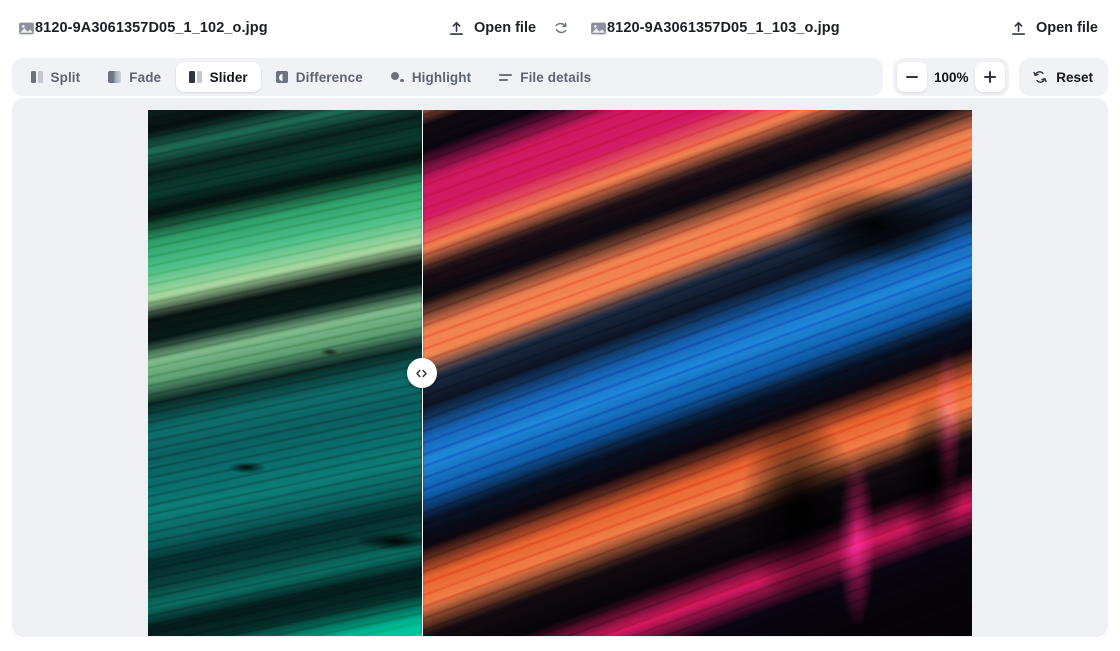 This screenshot has height=651, width=1120. Describe the element at coordinates (506, 77) in the screenshot. I see `lines-icon` at that location.